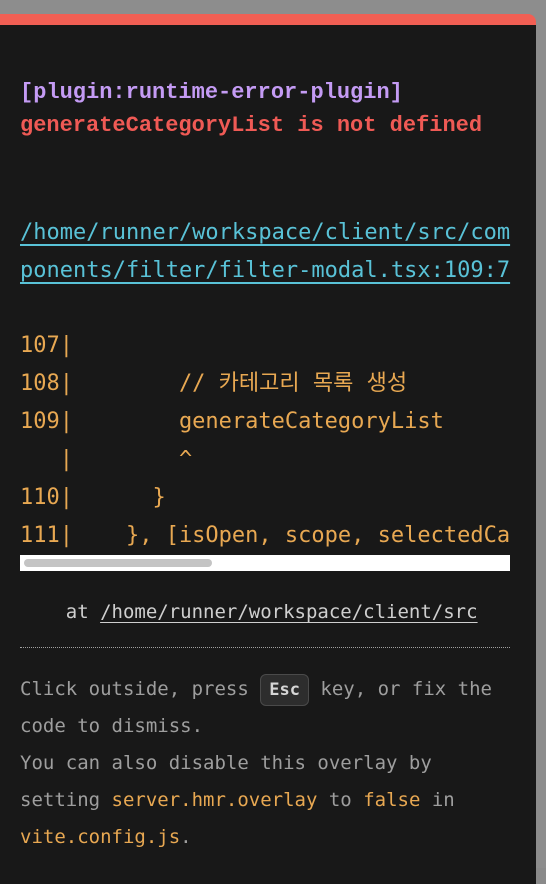 Image resolution: width=546 pixels, height=884 pixels. I want to click on config-file-name: vite.config.js, so click(100, 837).